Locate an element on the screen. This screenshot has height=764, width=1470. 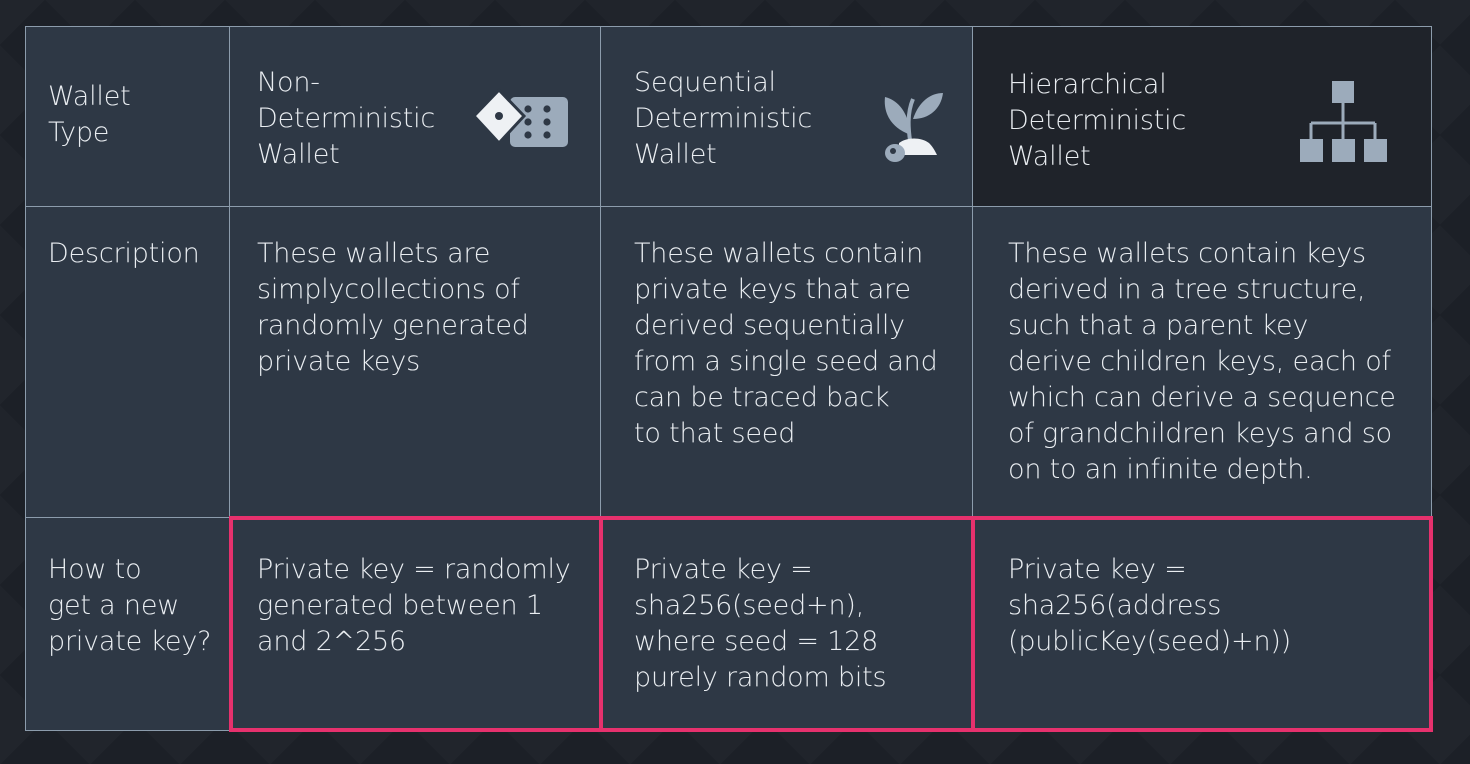
dice-icon is located at coordinates (520, 117).